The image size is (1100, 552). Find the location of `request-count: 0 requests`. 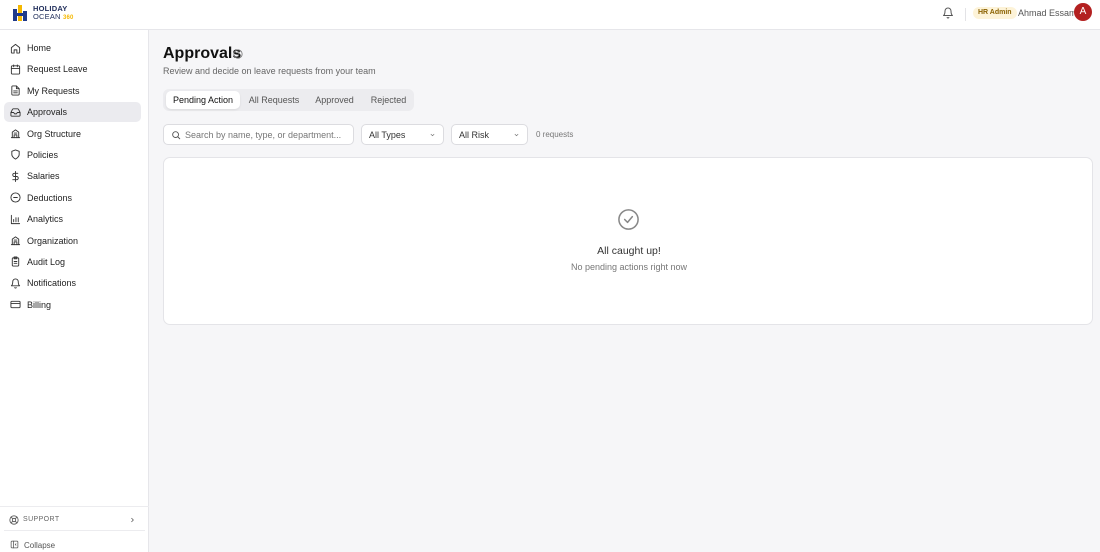

request-count: 0 requests is located at coordinates (555, 134).